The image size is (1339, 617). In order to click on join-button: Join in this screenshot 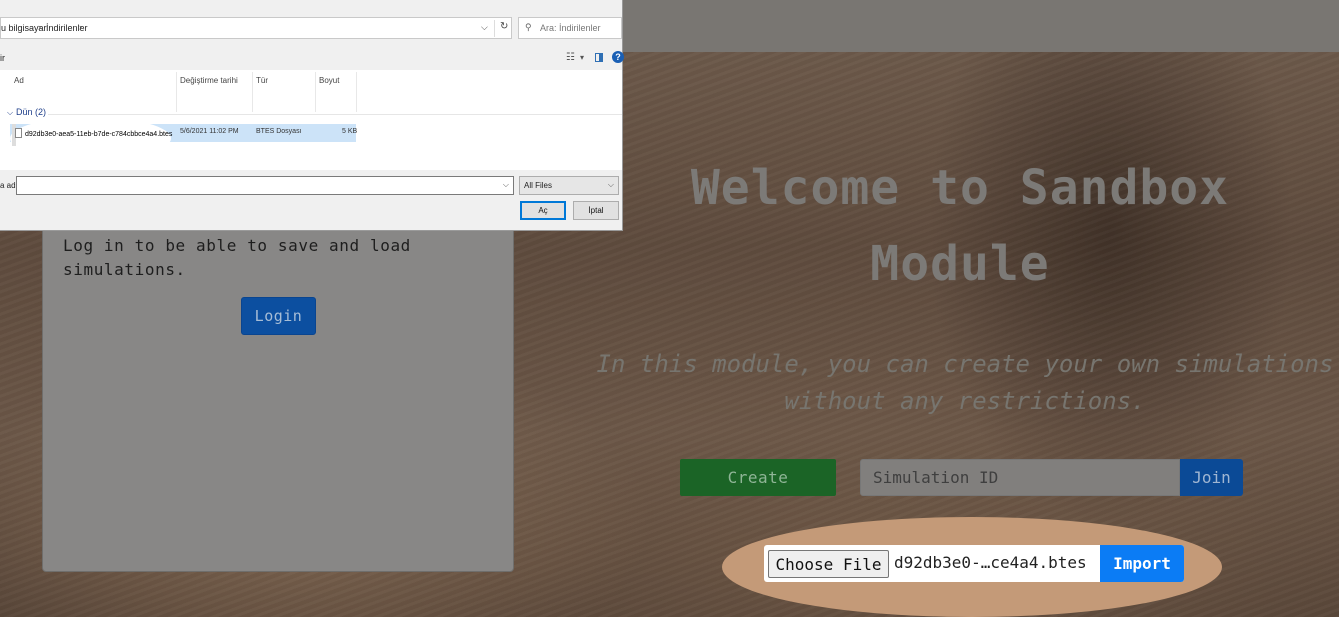, I will do `click(1211, 477)`.